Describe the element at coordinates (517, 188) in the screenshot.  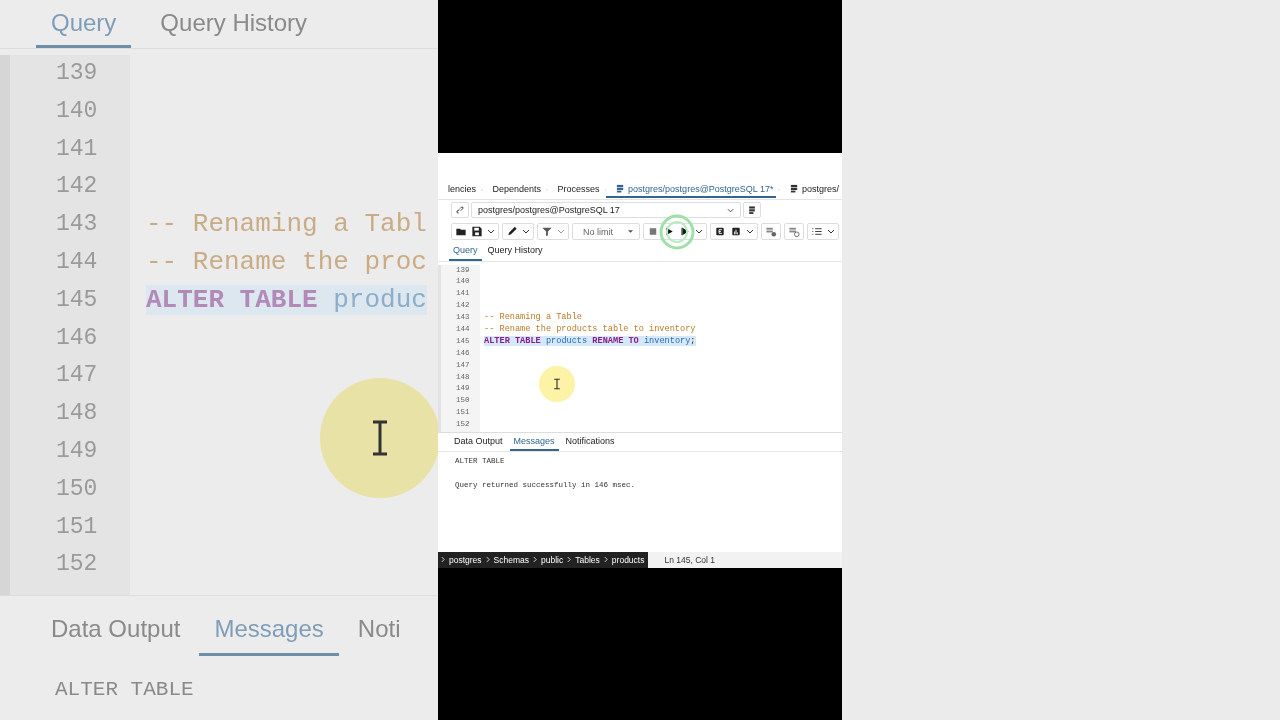
I see `tab-label: Dependents` at that location.